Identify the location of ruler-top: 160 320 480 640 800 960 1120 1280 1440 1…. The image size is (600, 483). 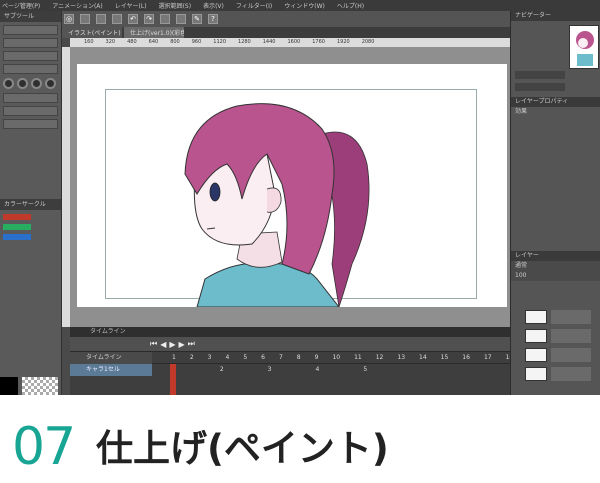
(290, 42).